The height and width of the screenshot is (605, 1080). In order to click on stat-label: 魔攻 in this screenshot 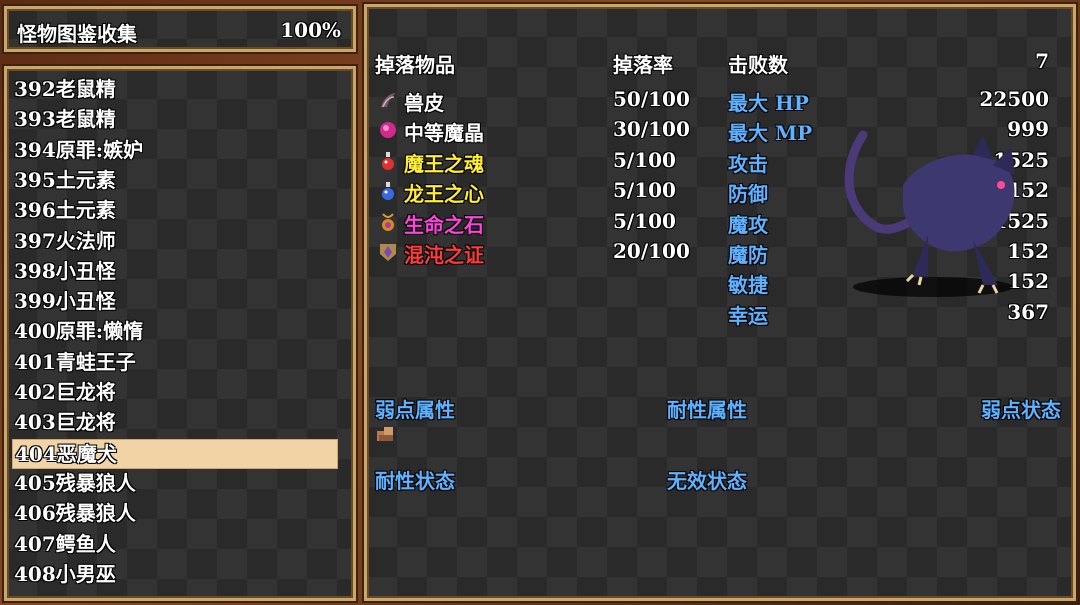, I will do `click(748, 224)`.